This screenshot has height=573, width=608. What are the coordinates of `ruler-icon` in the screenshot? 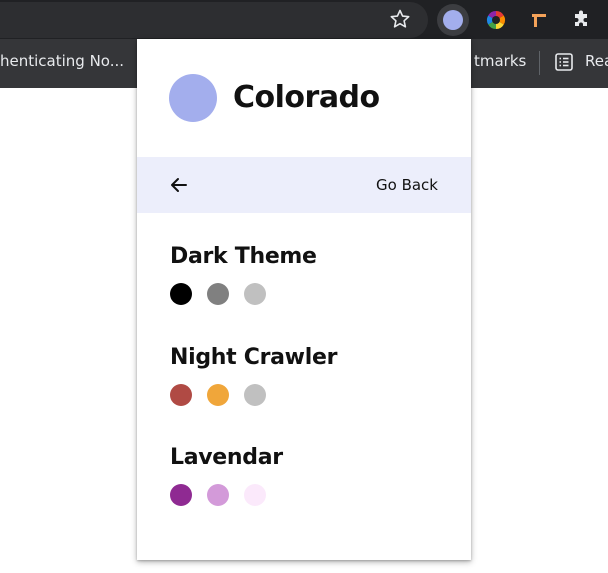 It's located at (539, 20).